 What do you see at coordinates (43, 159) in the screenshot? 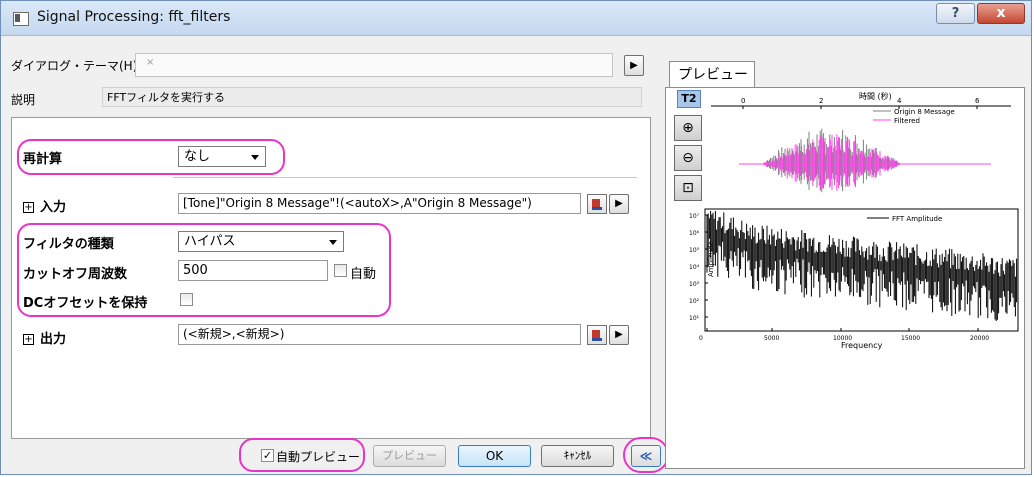
I see `recalc-label: 再計算` at bounding box center [43, 159].